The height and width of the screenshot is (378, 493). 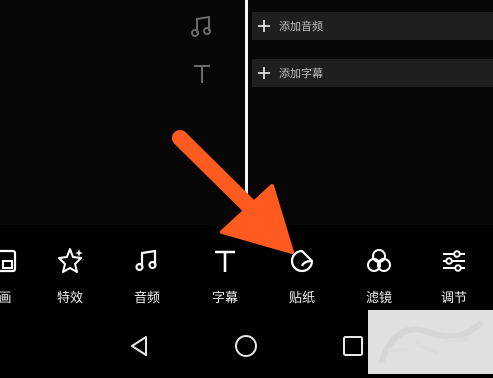 I want to click on recents-square-icon, so click(x=353, y=346).